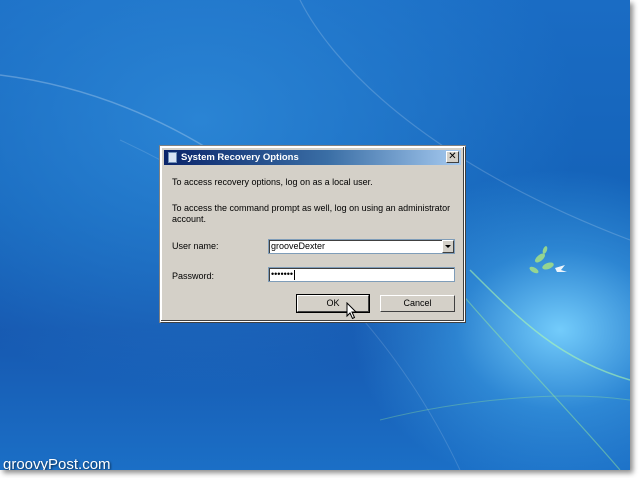 This screenshot has height=478, width=640. Describe the element at coordinates (452, 157) in the screenshot. I see `close-icon: ✕` at that location.